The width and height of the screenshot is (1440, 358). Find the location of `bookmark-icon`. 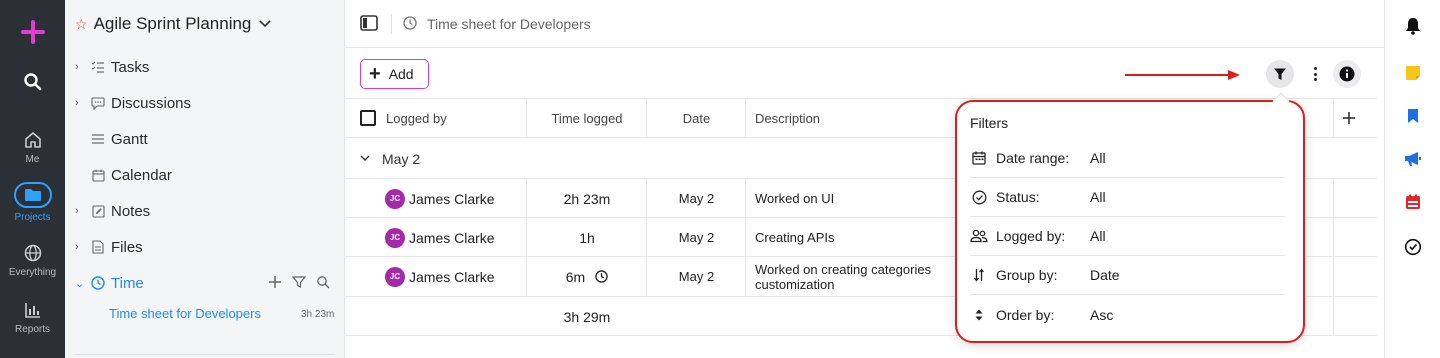

bookmark-icon is located at coordinates (1413, 116).